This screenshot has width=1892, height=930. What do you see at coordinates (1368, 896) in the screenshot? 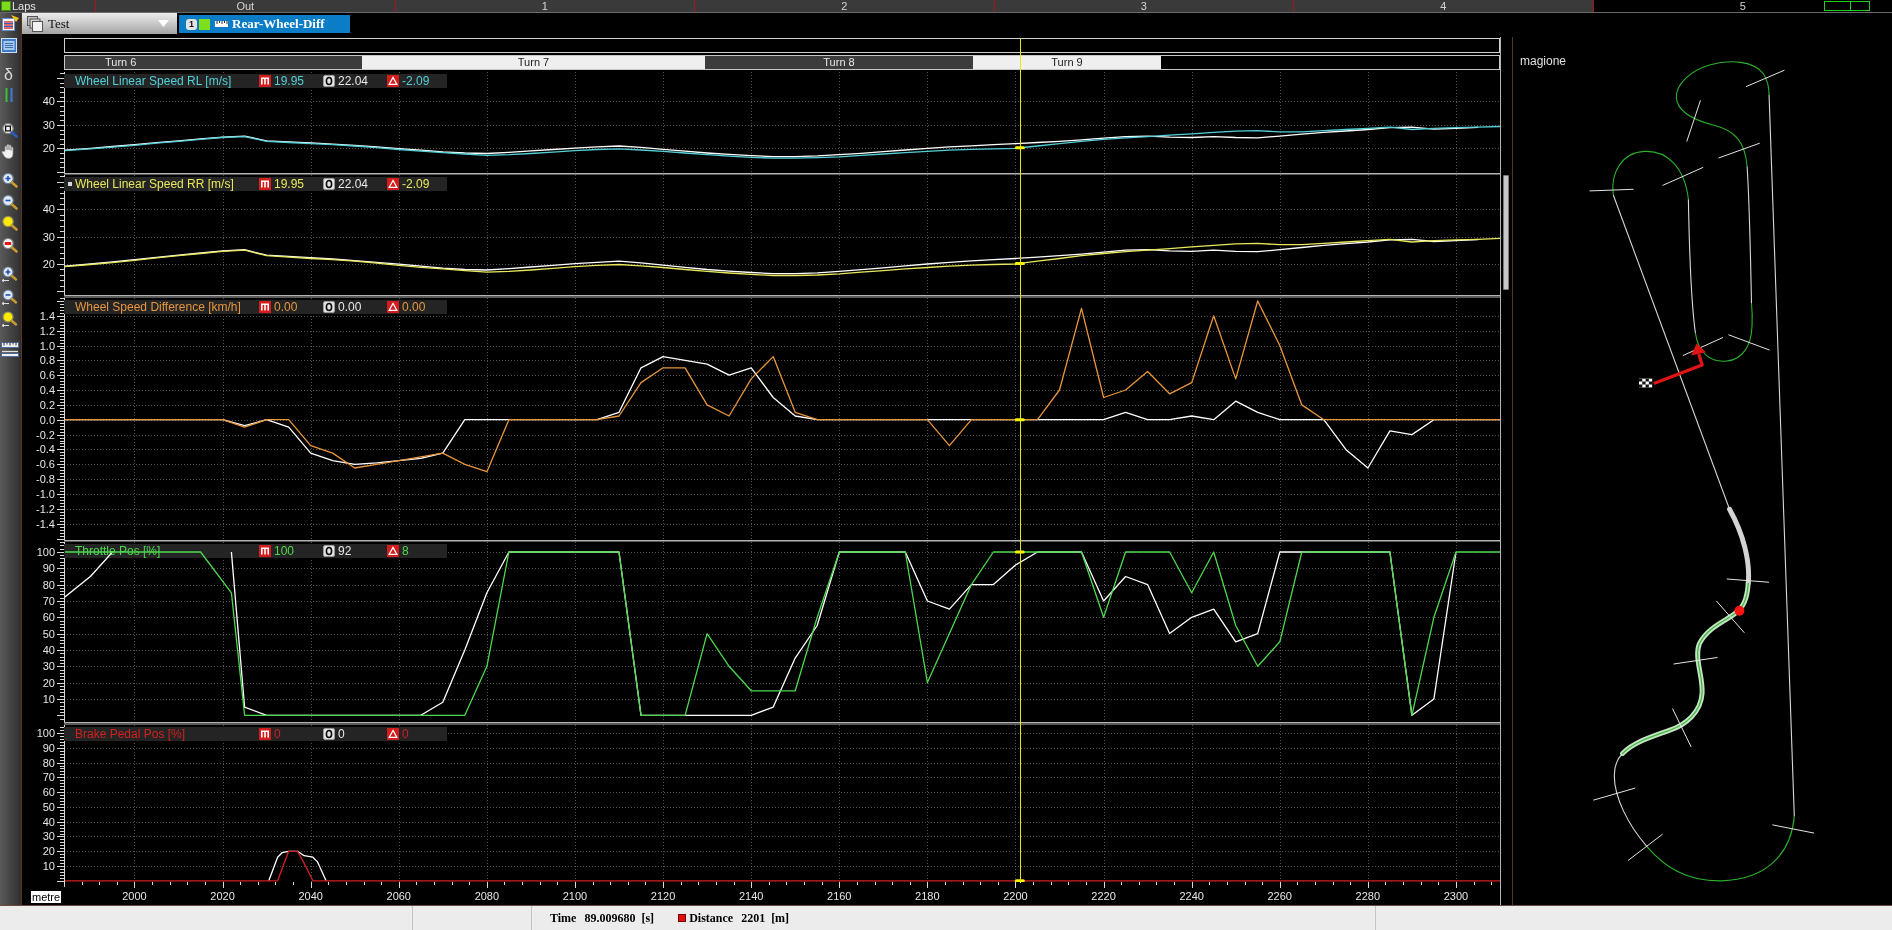
I see `axis-label: 2280` at bounding box center [1368, 896].